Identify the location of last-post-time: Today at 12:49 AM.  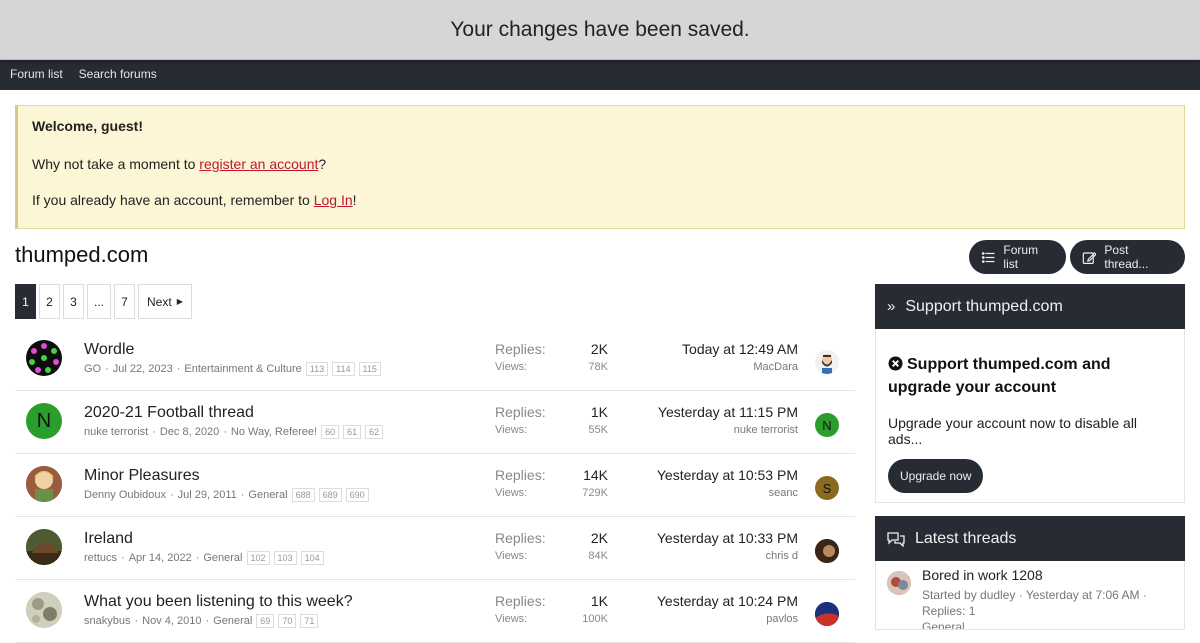
(740, 349).